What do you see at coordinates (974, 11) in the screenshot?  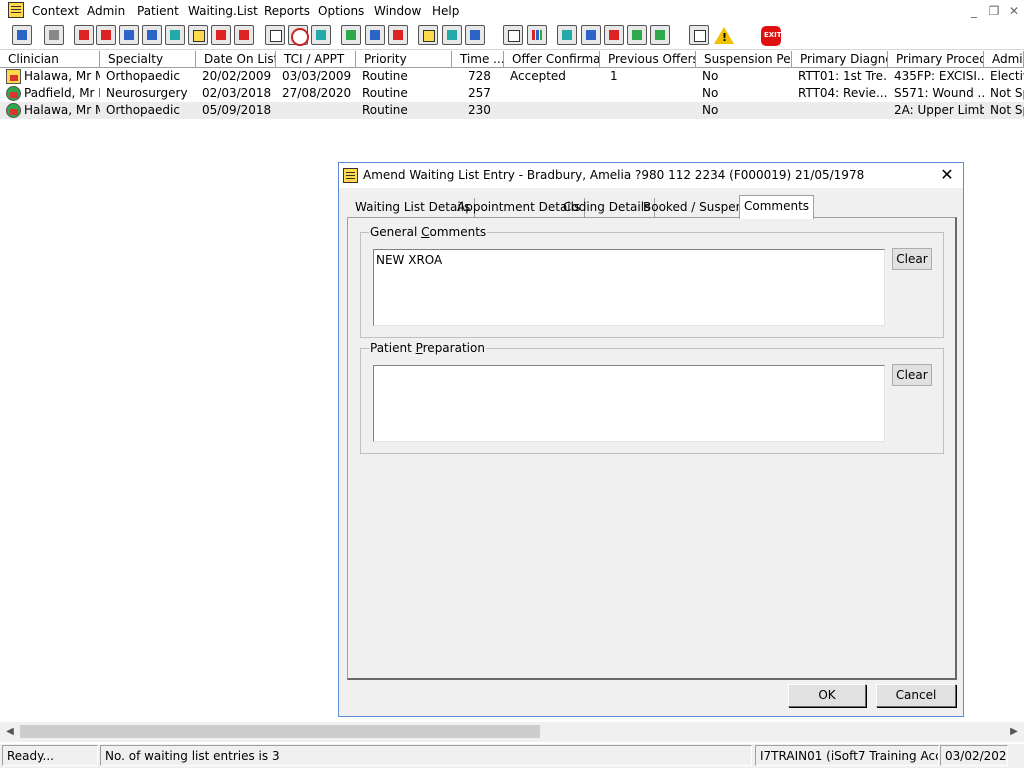 I see `minimize-icon: _` at bounding box center [974, 11].